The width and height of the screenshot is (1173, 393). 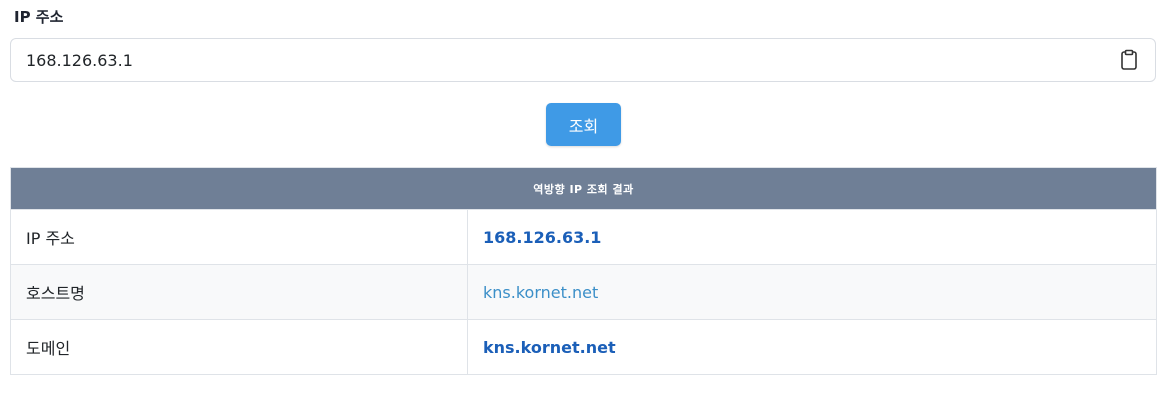 I want to click on row-key-hostname: 호스트명, so click(x=239, y=292).